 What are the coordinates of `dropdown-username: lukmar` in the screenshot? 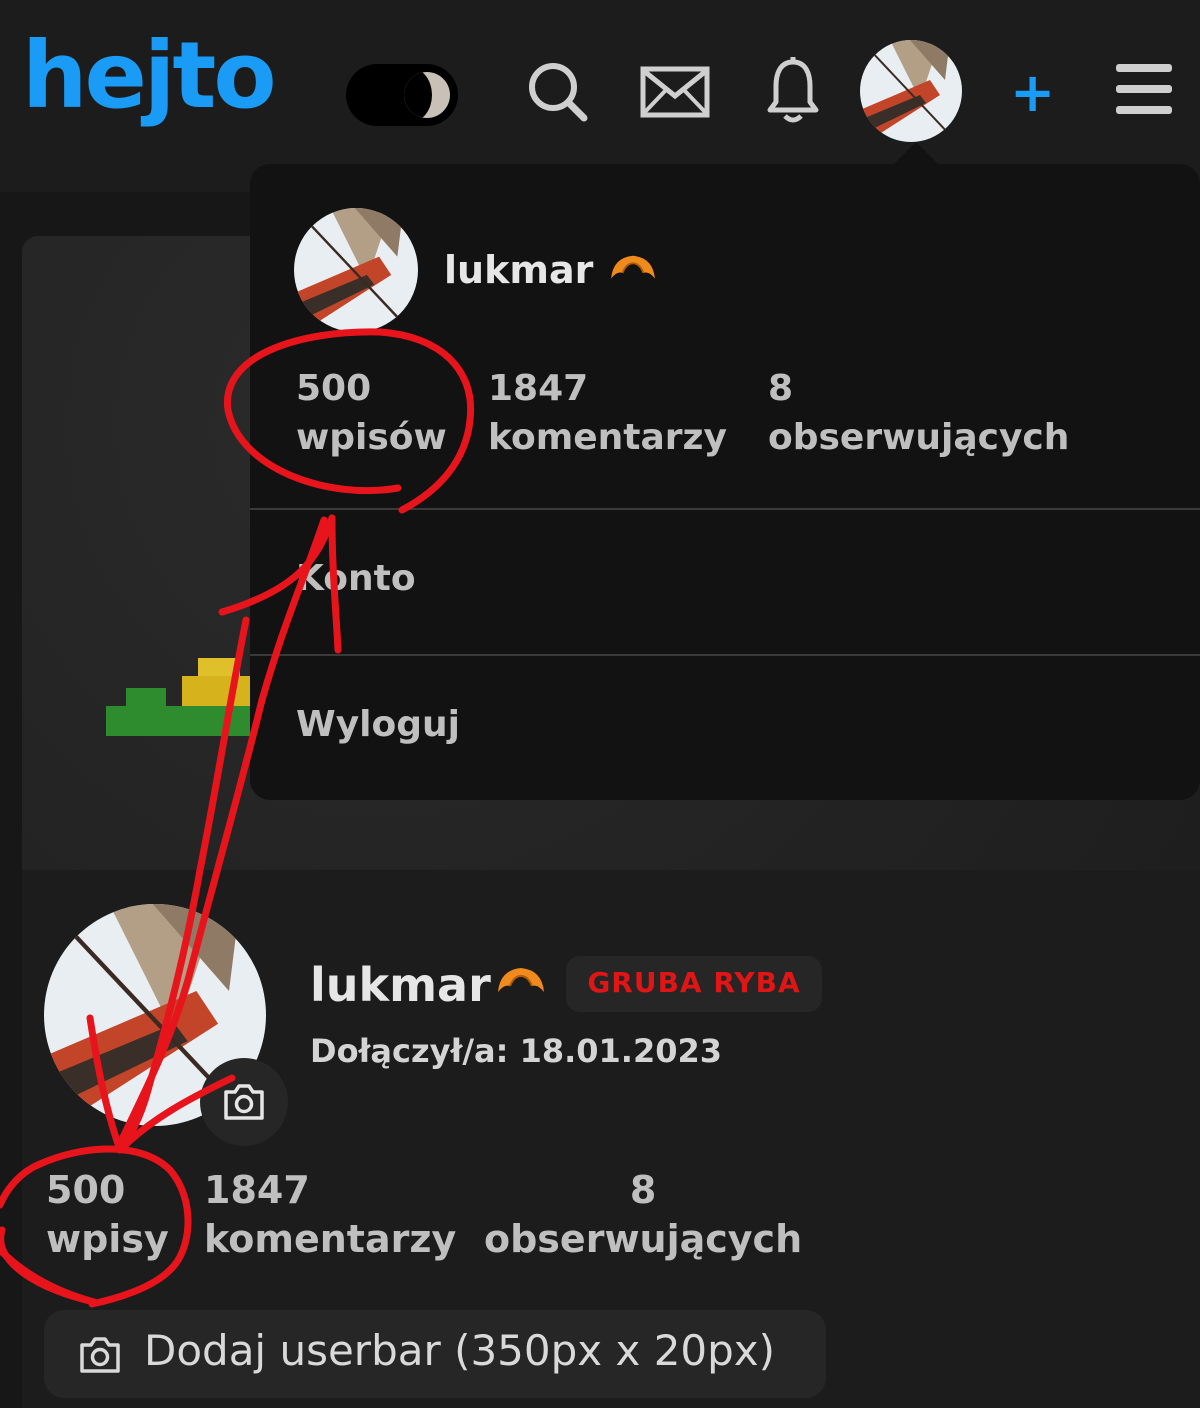 It's located at (518, 270).